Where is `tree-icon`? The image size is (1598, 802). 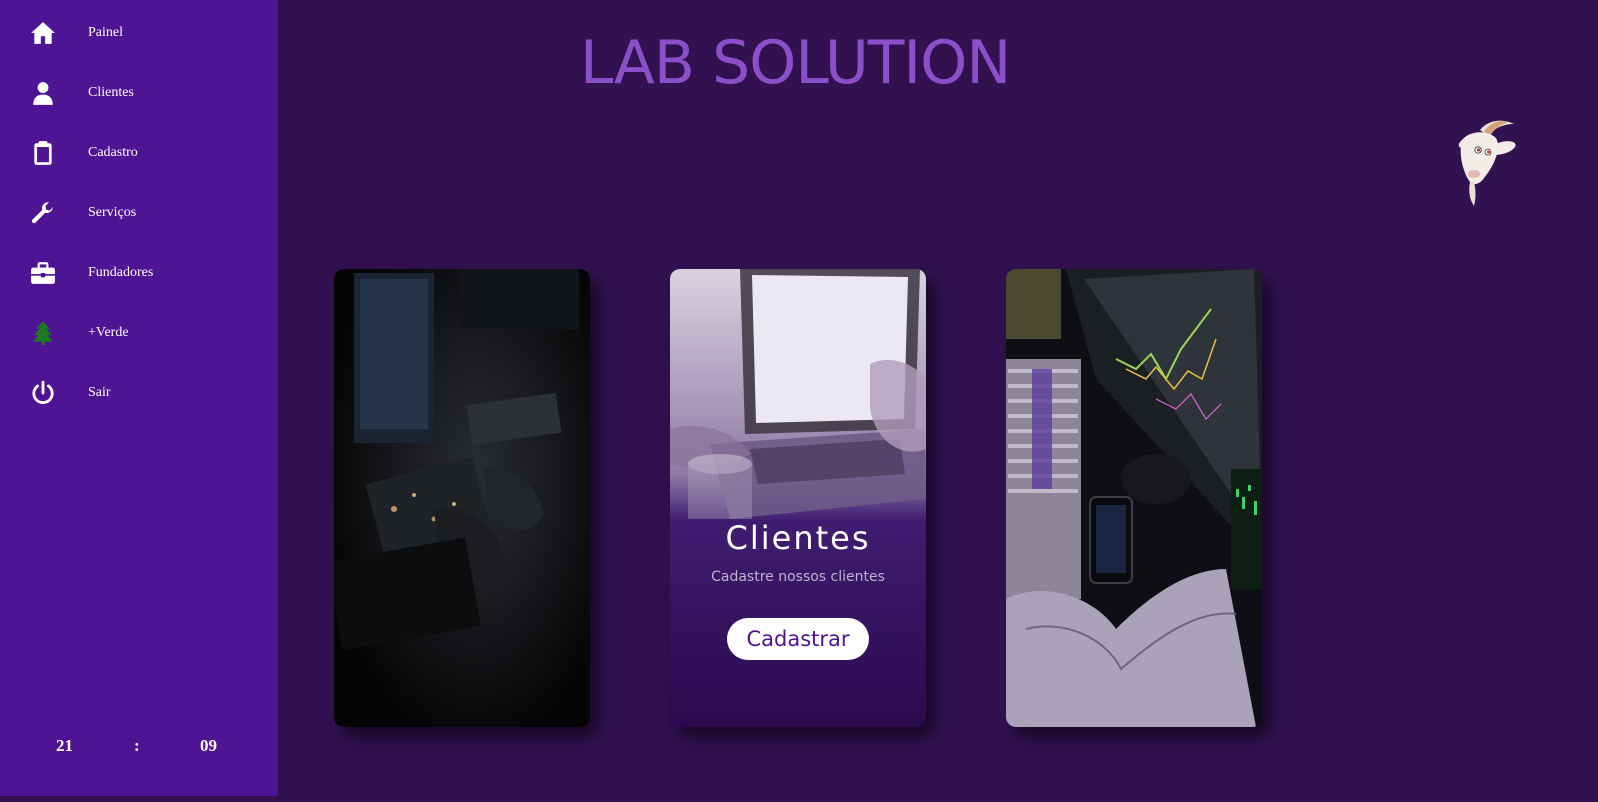 tree-icon is located at coordinates (43, 333).